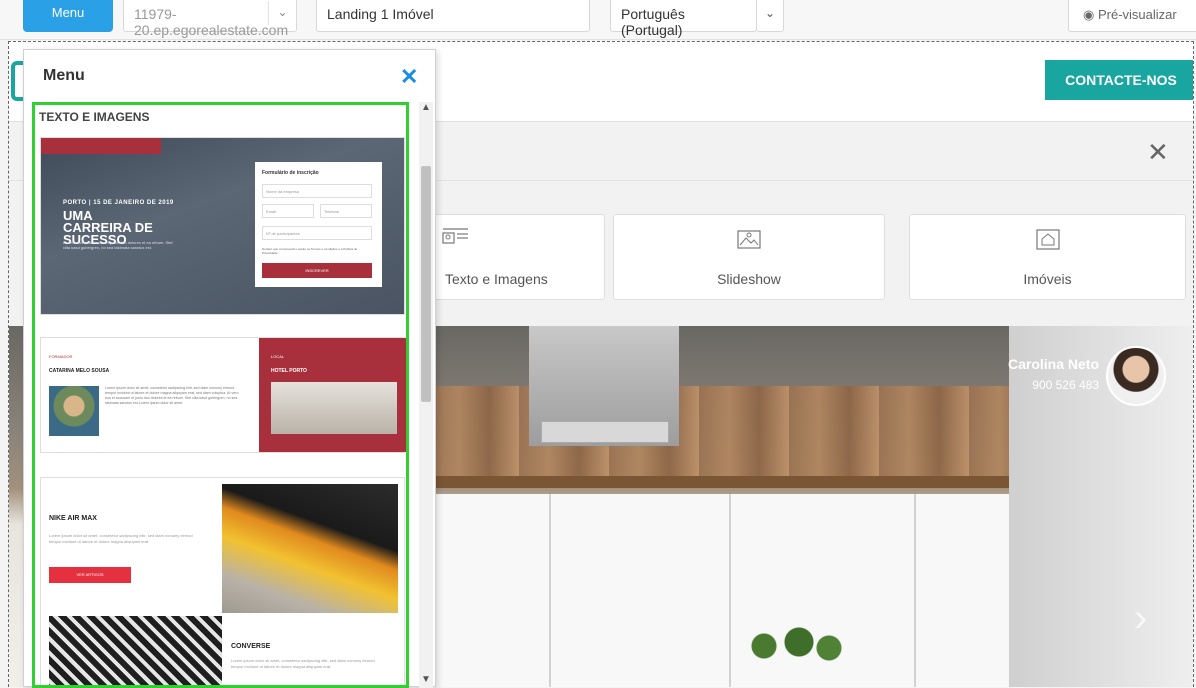  What do you see at coordinates (496, 279) in the screenshot?
I see `widget-card-label: Texto e Imagens` at bounding box center [496, 279].